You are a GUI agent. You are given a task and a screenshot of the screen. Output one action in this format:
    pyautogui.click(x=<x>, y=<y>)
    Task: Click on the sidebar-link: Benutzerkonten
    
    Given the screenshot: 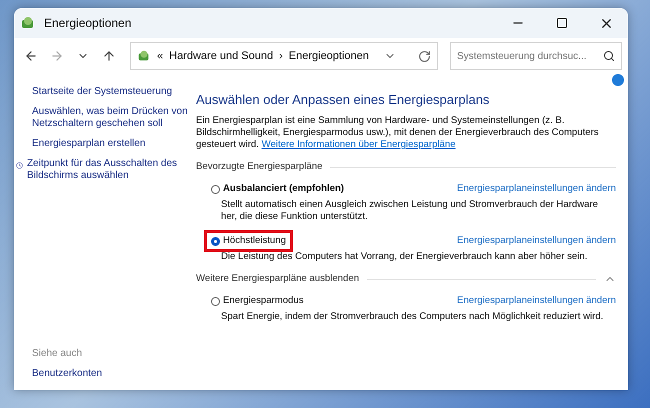 What is the action you would take?
    pyautogui.click(x=104, y=374)
    